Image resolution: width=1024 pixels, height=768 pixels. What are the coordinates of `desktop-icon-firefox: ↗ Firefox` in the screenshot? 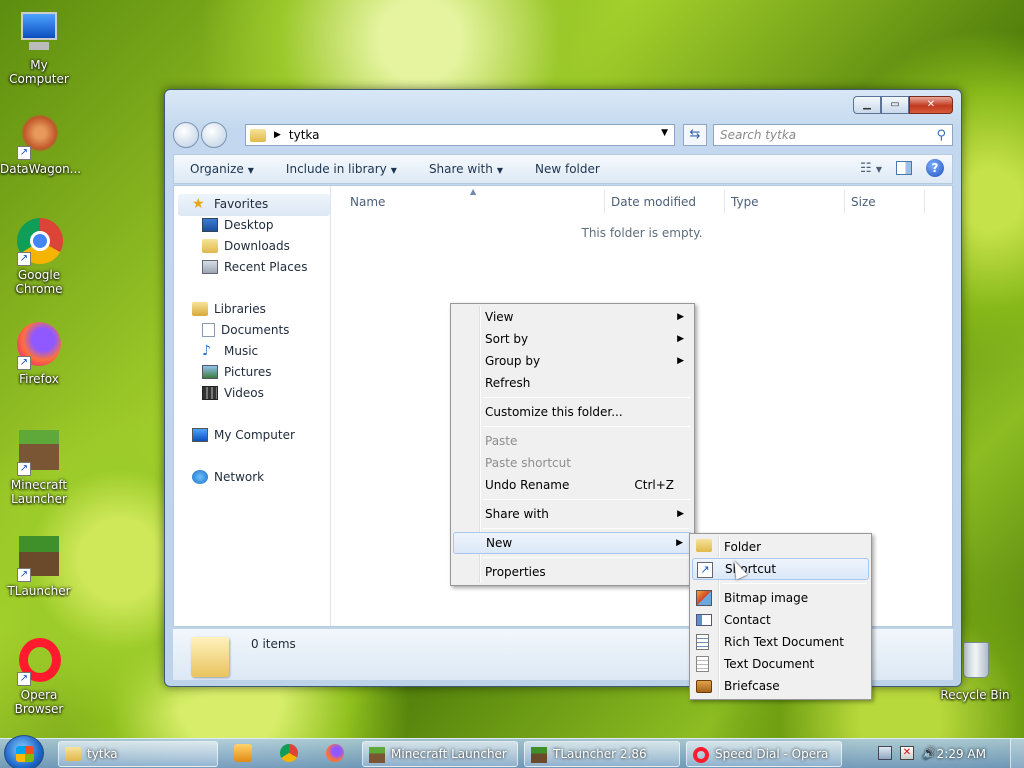 It's located at (39, 354).